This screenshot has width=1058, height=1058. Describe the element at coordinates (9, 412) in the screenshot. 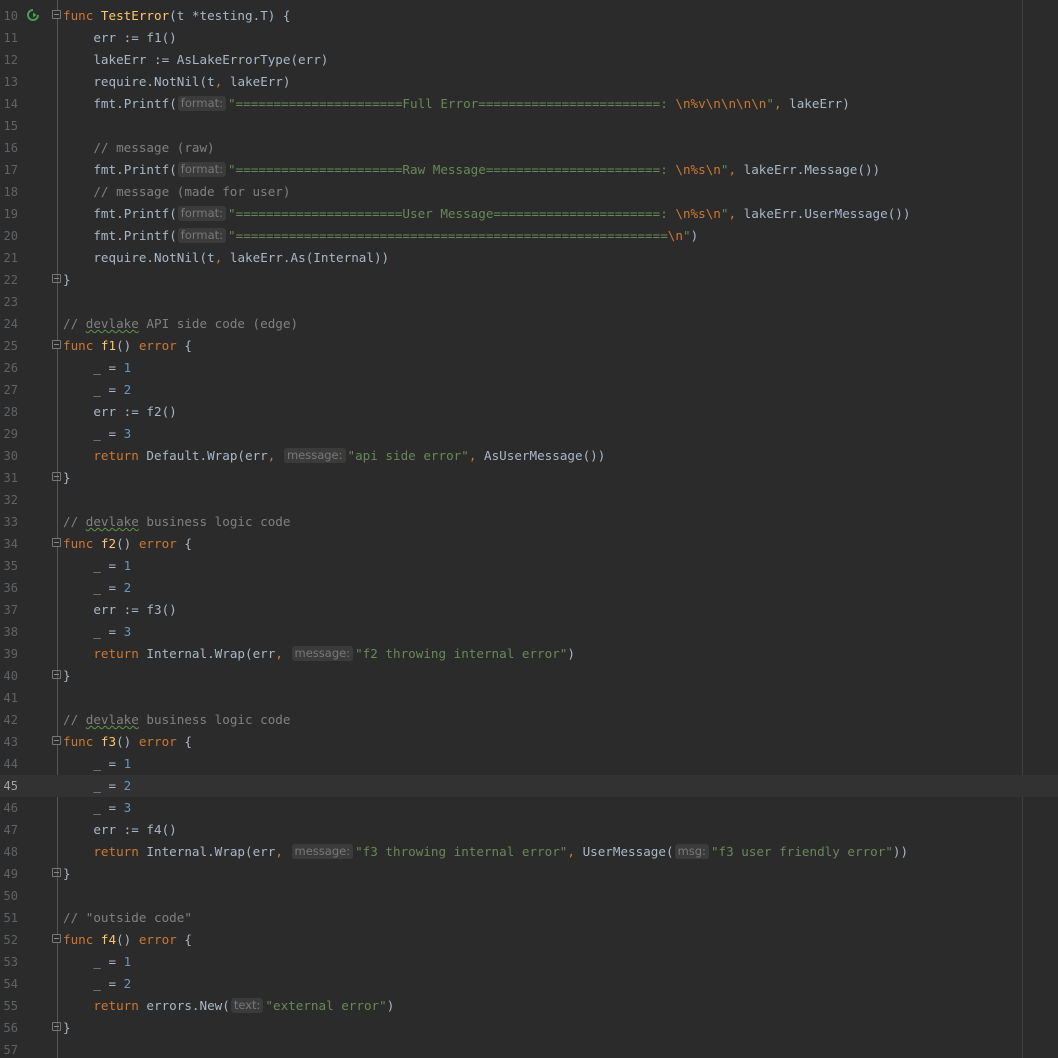

I see `line-number: 28` at that location.